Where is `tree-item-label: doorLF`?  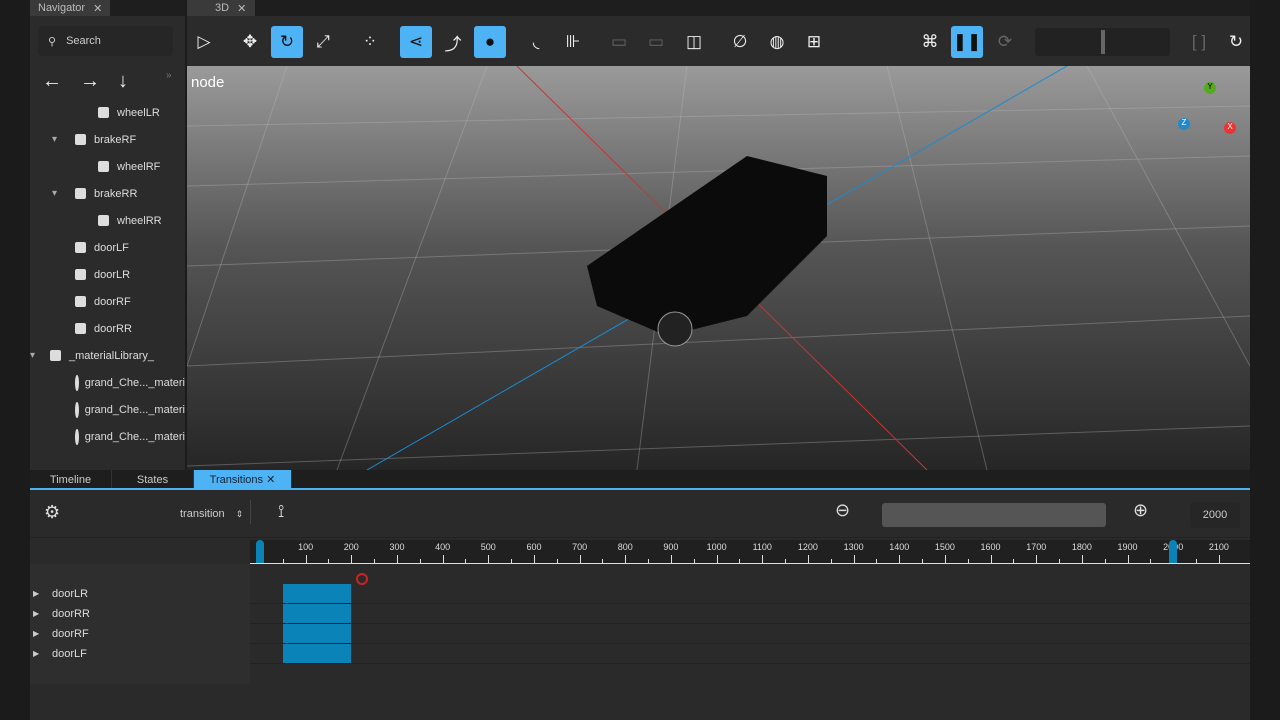
tree-item-label: doorLF is located at coordinates (111, 247).